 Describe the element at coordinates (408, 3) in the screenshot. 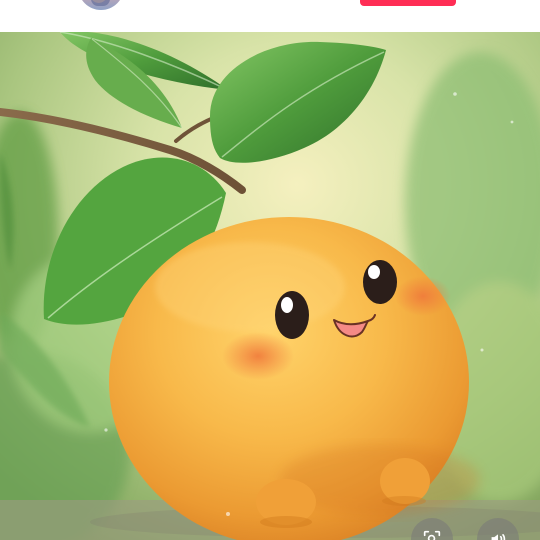

I see `follow-button` at that location.